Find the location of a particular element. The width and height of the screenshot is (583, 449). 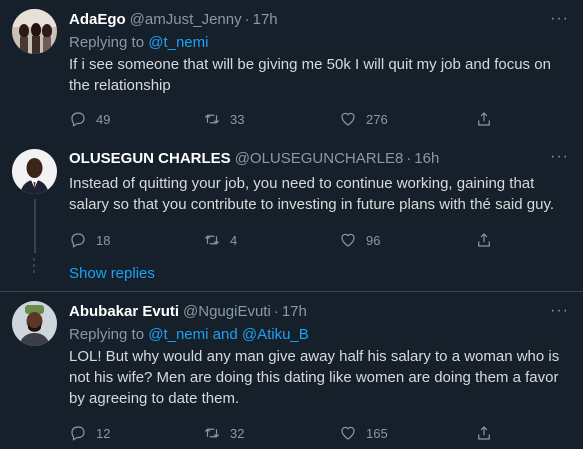

display-name: AdaEgo is located at coordinates (97, 19).